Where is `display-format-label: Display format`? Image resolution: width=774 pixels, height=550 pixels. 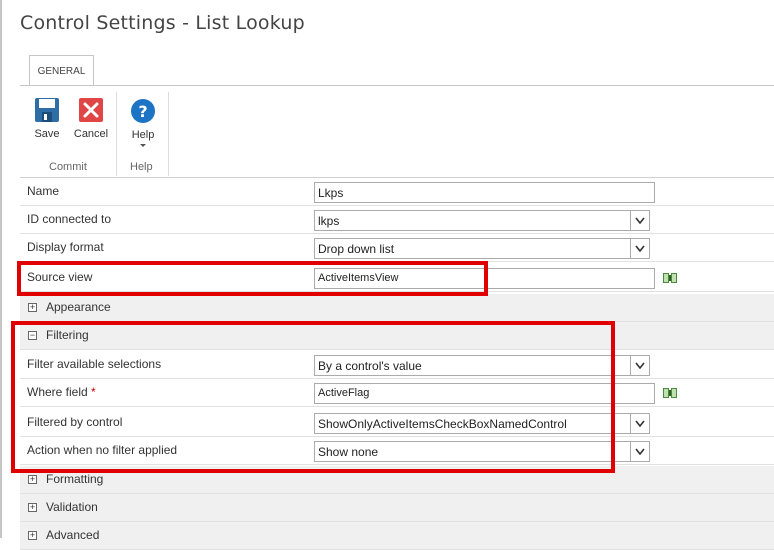
display-format-label: Display format is located at coordinates (65, 247).